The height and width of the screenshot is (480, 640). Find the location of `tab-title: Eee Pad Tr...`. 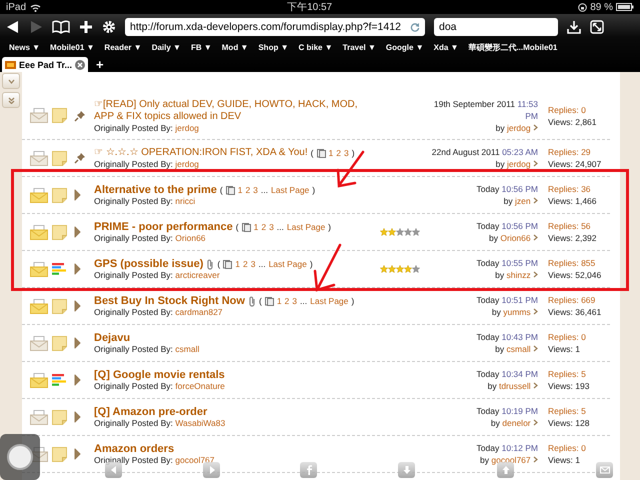

tab-title: Eee Pad Tr... is located at coordinates (45, 65).